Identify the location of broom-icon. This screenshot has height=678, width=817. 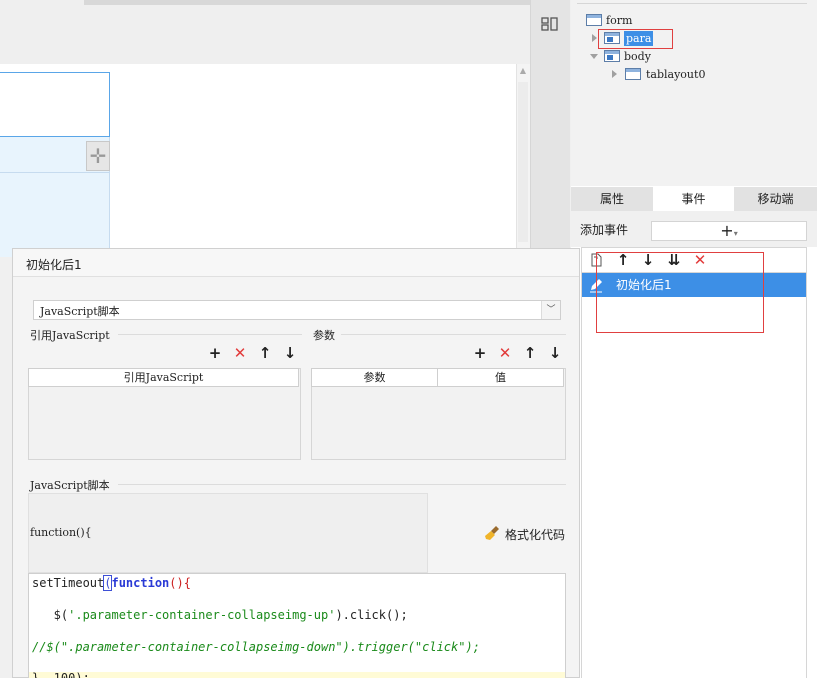
(493, 533).